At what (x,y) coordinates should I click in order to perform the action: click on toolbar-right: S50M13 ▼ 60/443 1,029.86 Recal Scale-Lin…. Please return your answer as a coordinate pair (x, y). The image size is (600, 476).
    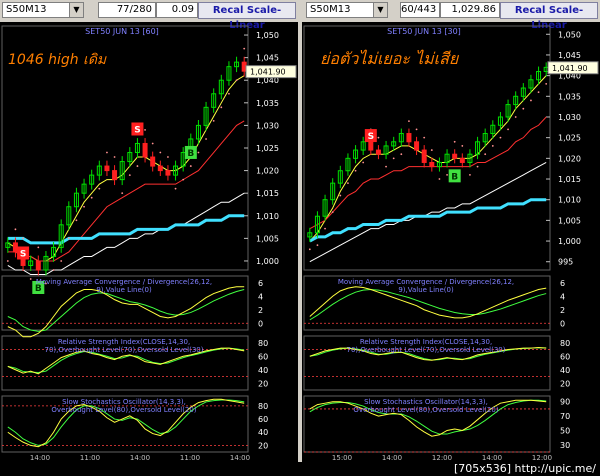
    Looking at the image, I should click on (451, 15).